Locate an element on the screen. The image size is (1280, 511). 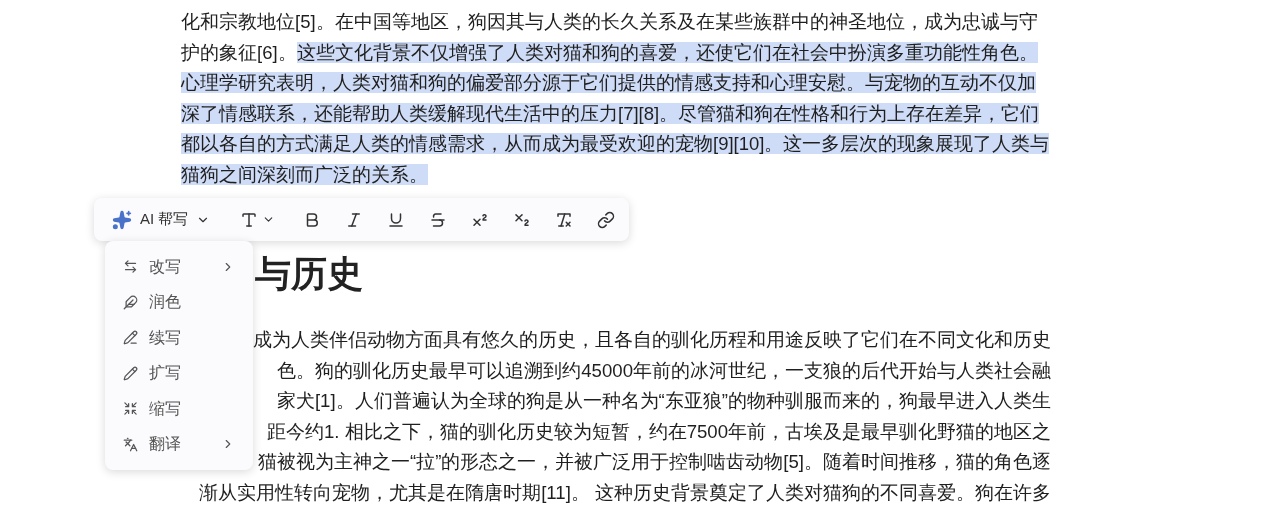
paragraph-line: 家犬[1]。人们普遍认为全球的狗是从一种名为“东亚狼”的物种驯服而来的，狗最早进入人类生 is located at coordinates (663, 401).